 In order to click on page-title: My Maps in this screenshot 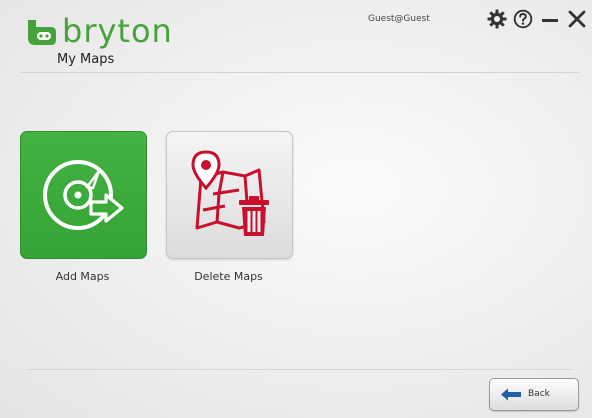, I will do `click(86, 59)`.